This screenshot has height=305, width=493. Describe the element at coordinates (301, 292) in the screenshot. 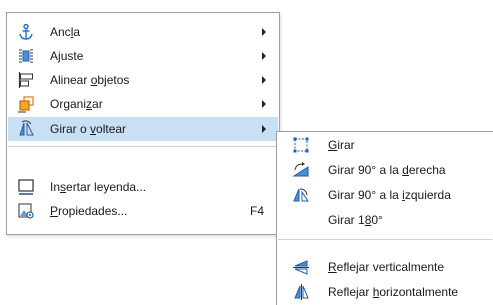

I see `flip-horizontal-icon` at that location.